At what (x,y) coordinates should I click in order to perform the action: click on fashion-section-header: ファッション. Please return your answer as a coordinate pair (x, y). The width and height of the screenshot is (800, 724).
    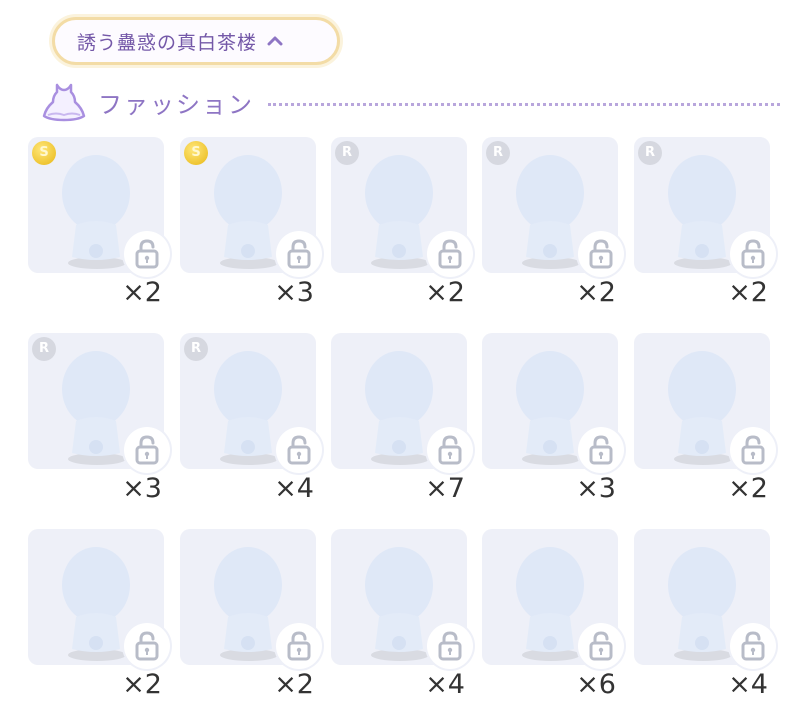
    Looking at the image, I should click on (410, 102).